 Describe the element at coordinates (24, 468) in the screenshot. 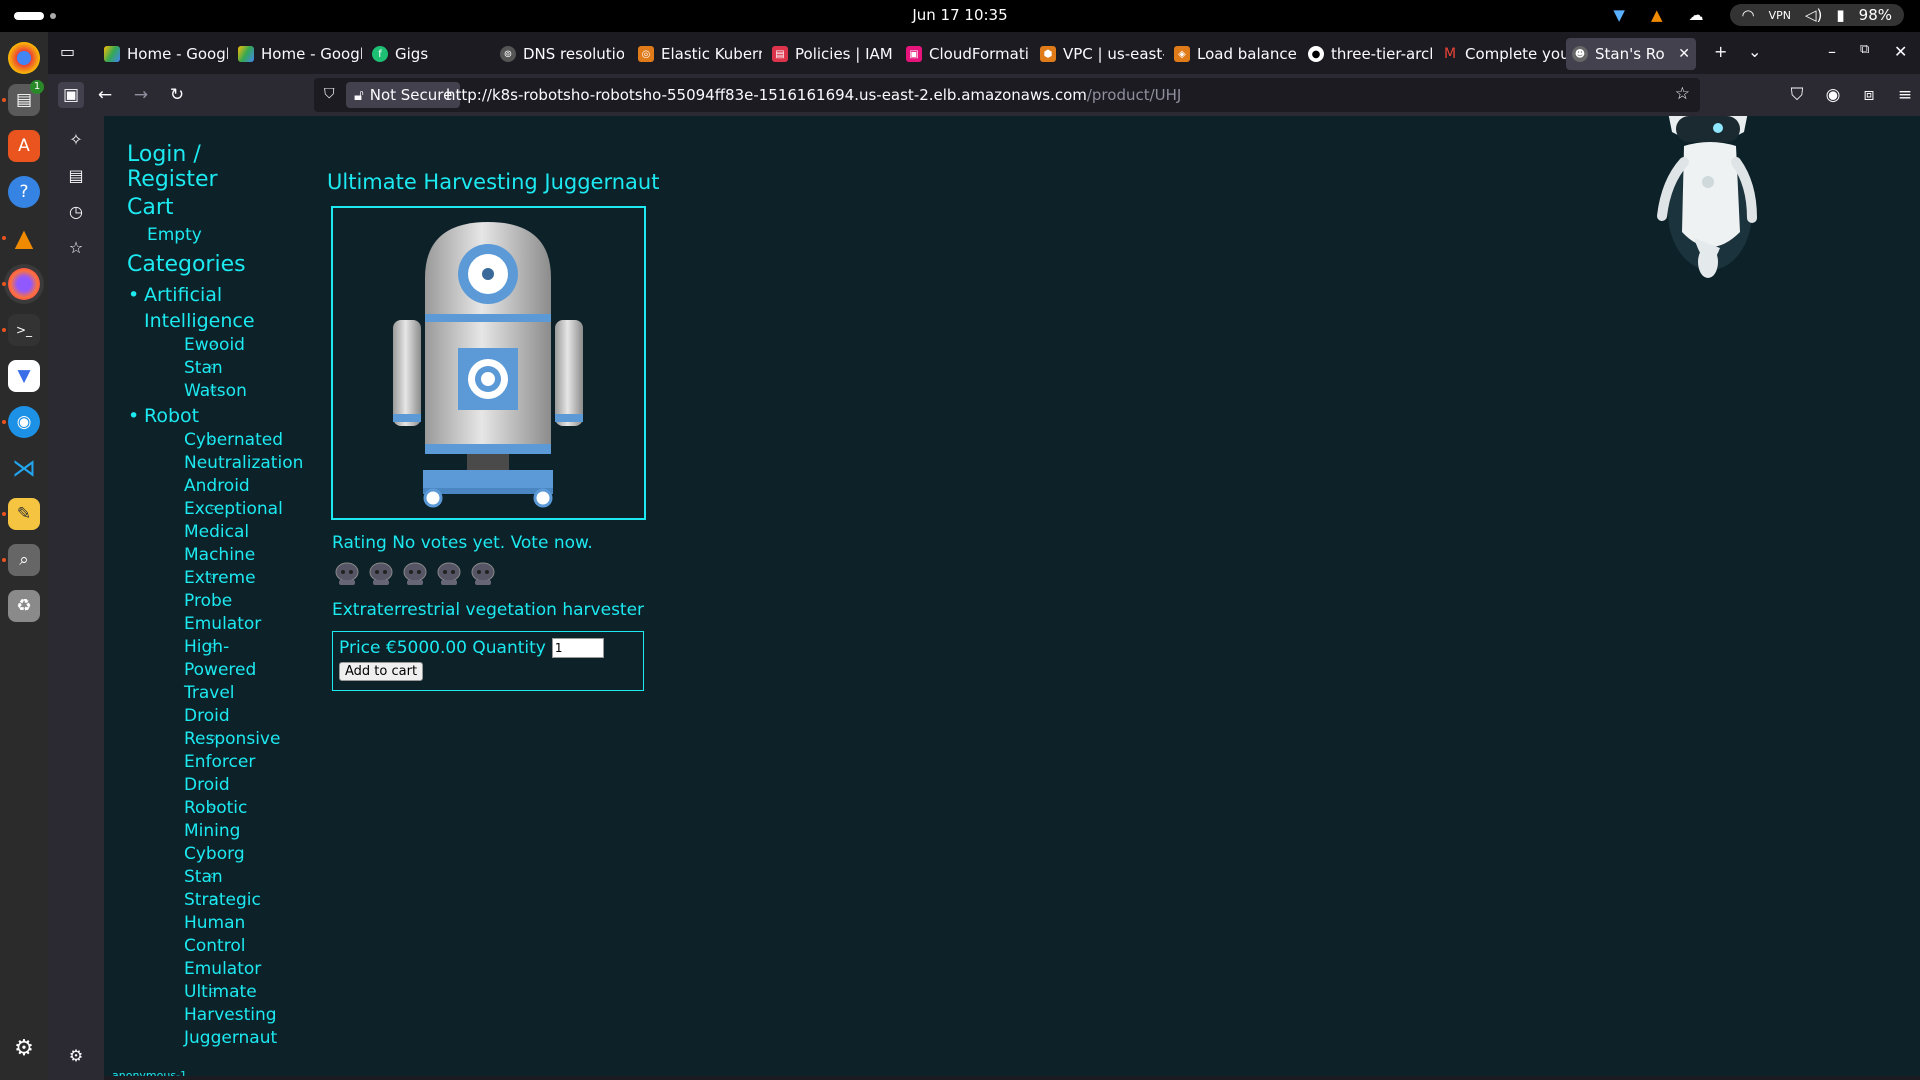

I see `vscode-icon: ⋊` at that location.